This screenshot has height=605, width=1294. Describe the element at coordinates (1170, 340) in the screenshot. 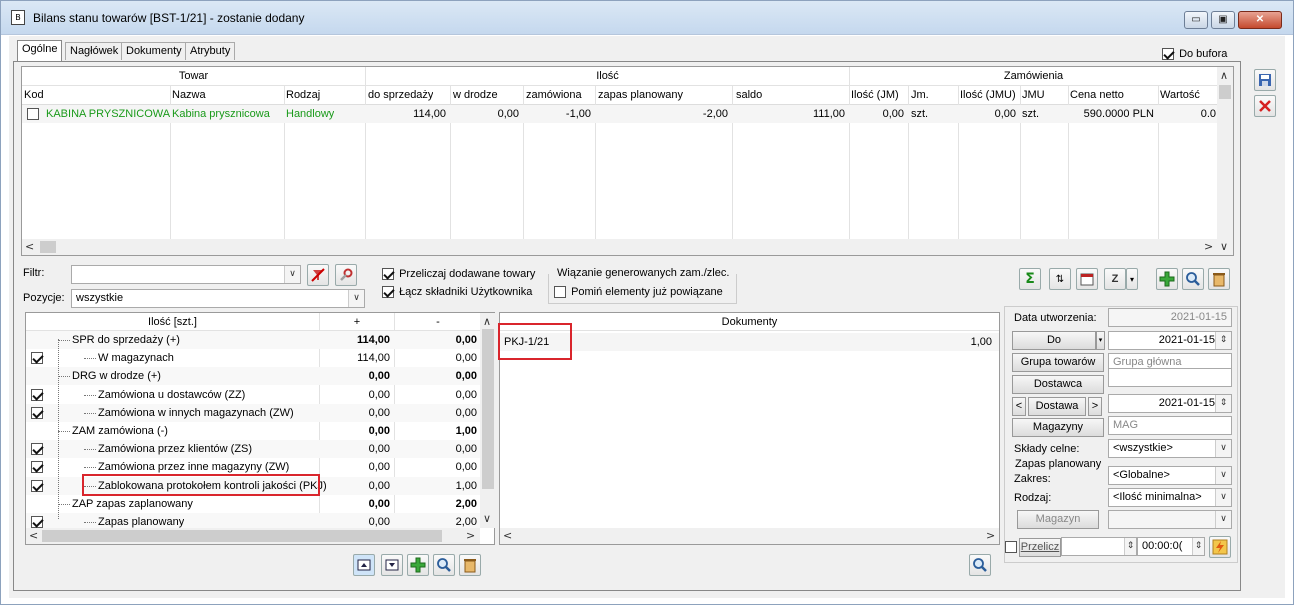

I see `do-date-field: 2021-01-15 ⇕` at that location.